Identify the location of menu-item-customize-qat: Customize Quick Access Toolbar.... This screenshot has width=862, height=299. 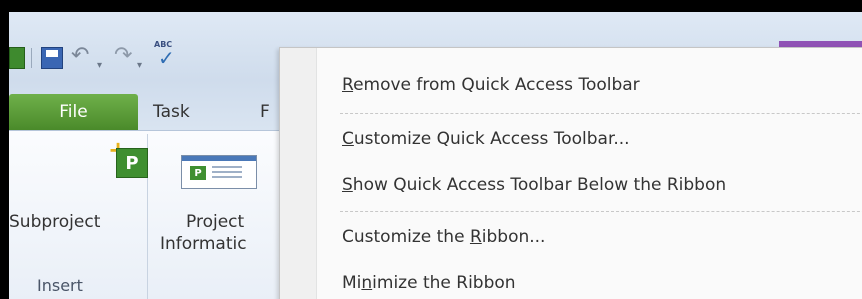
(486, 139).